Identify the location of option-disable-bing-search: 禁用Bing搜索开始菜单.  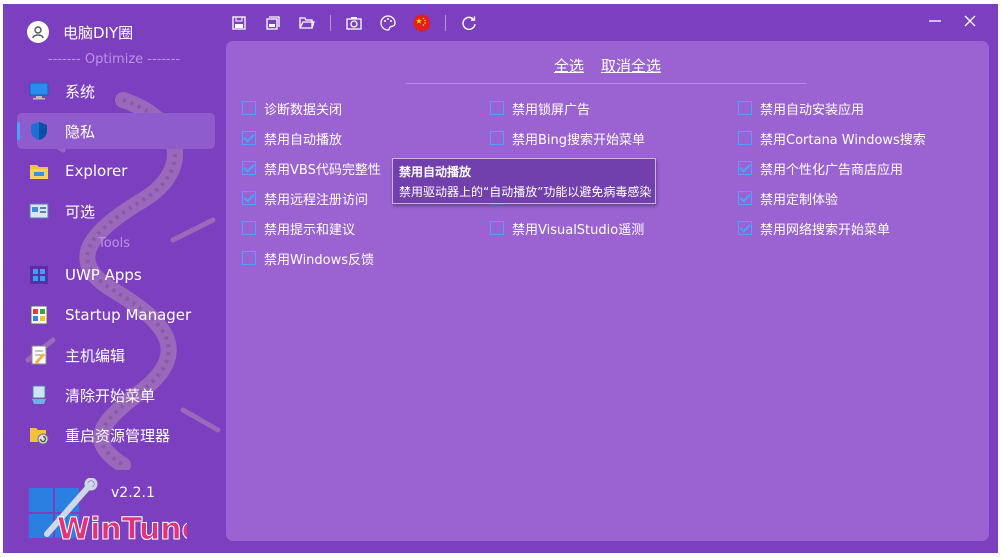
(567, 138).